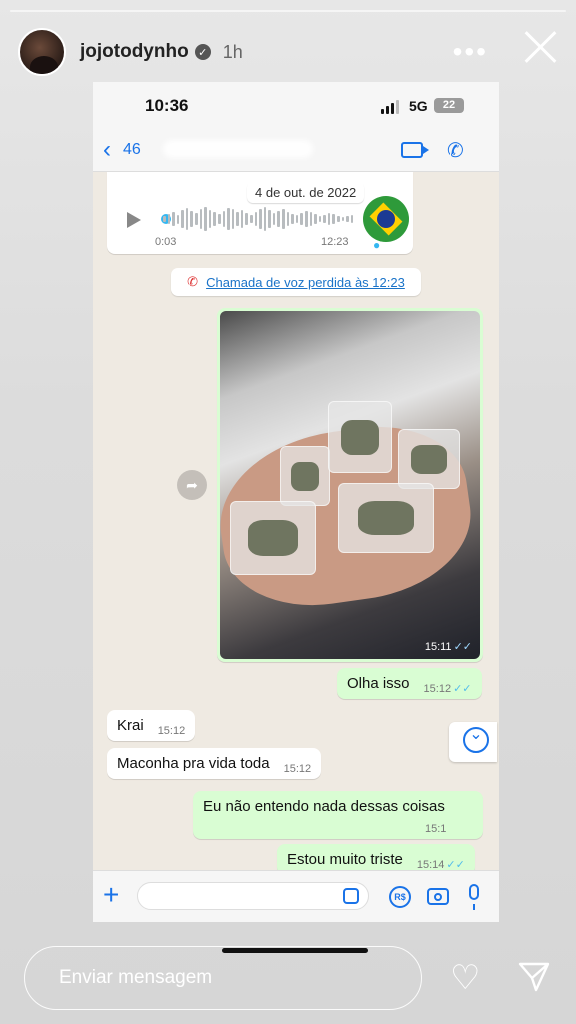 The height and width of the screenshot is (1024, 576). What do you see at coordinates (438, 896) in the screenshot?
I see `camera-icon` at bounding box center [438, 896].